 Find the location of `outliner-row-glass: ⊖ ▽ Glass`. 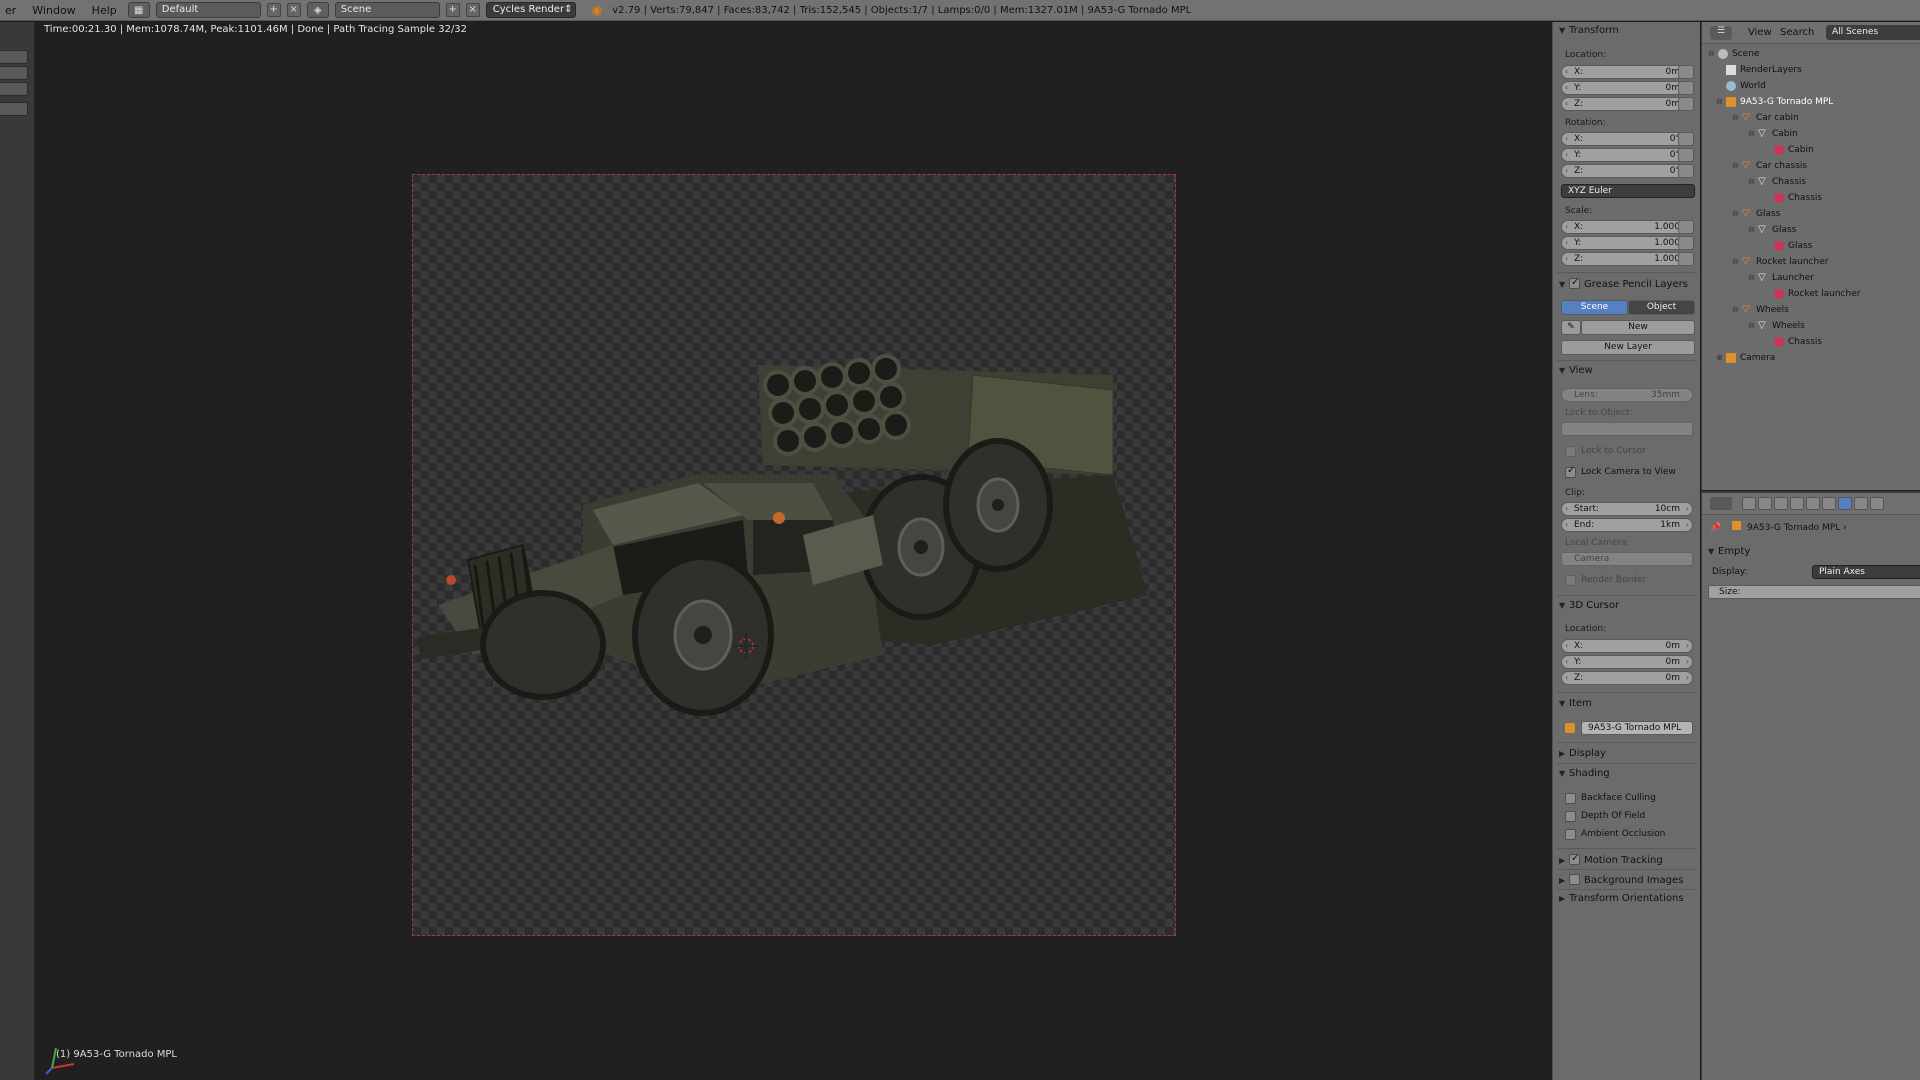

outliner-row-glass: ⊖ ▽ Glass is located at coordinates (1756, 214).